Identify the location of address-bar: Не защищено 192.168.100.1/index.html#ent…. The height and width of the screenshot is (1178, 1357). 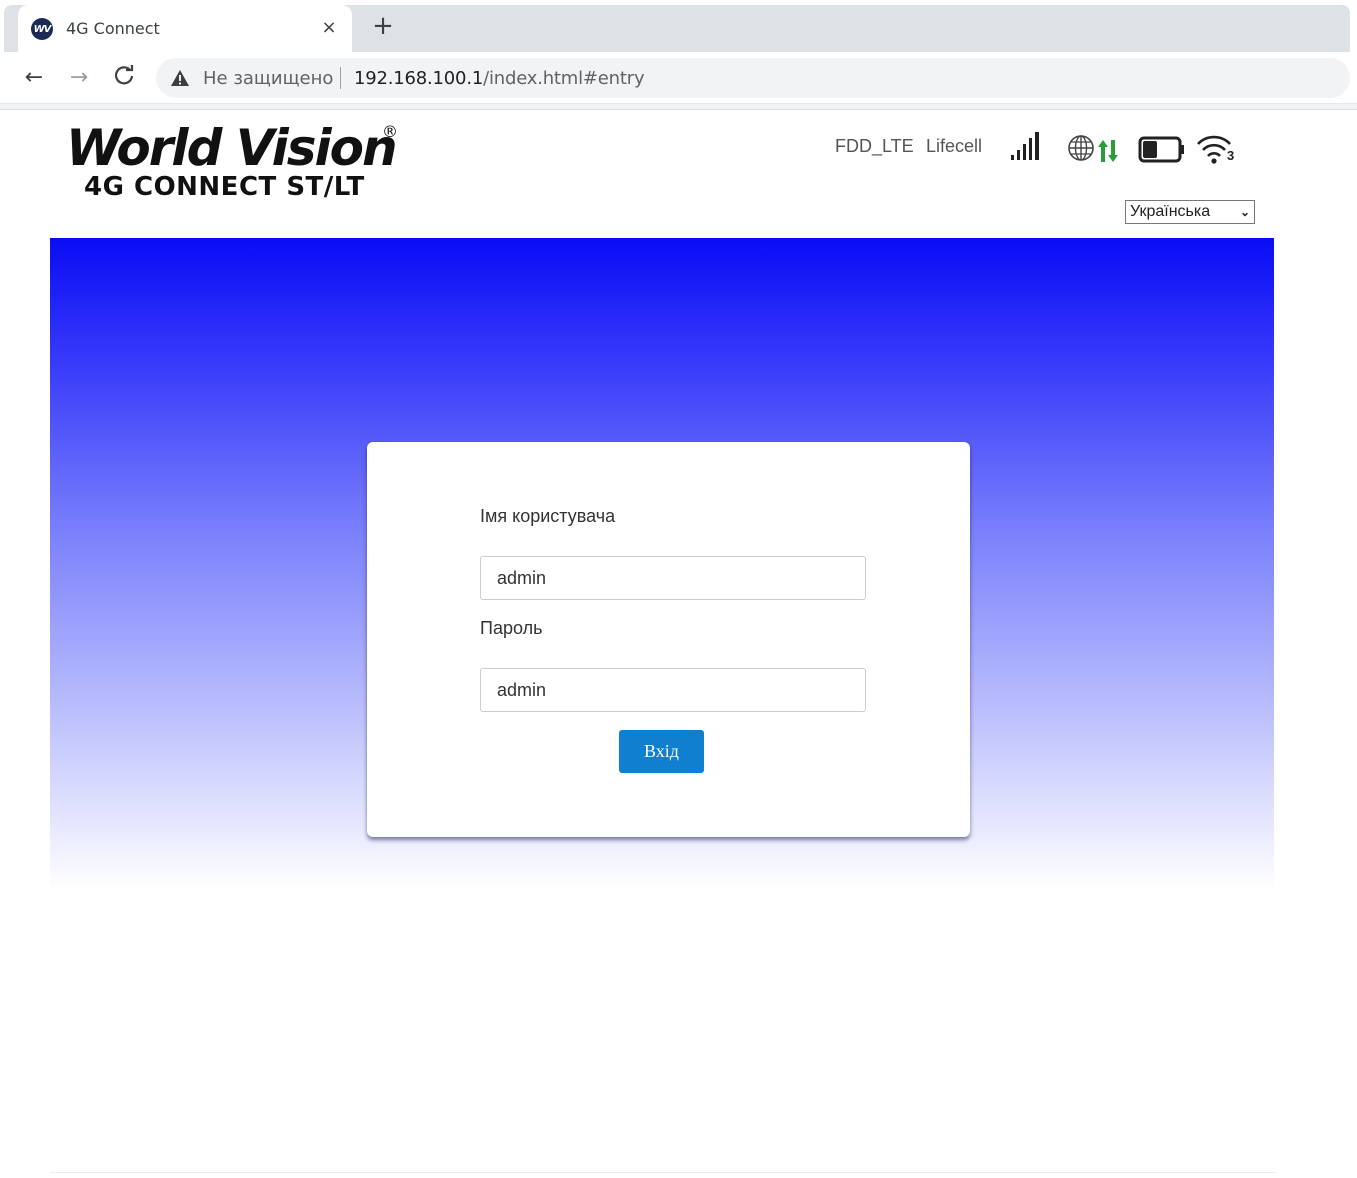
(753, 78).